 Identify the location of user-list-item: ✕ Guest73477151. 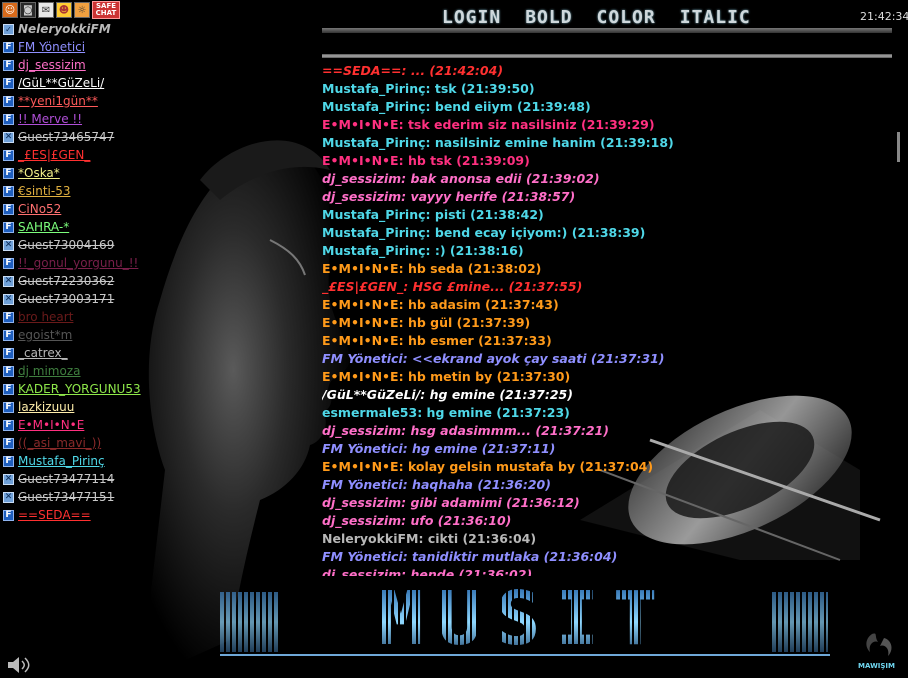
(75, 497).